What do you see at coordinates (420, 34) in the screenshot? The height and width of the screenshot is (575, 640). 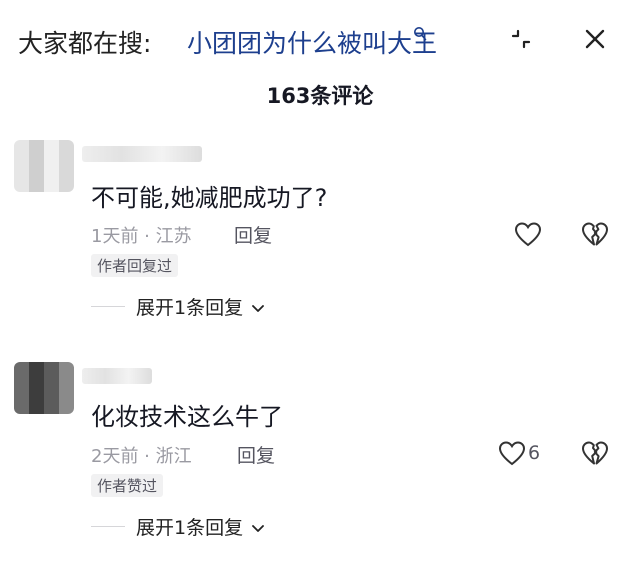 I see `search-icon` at bounding box center [420, 34].